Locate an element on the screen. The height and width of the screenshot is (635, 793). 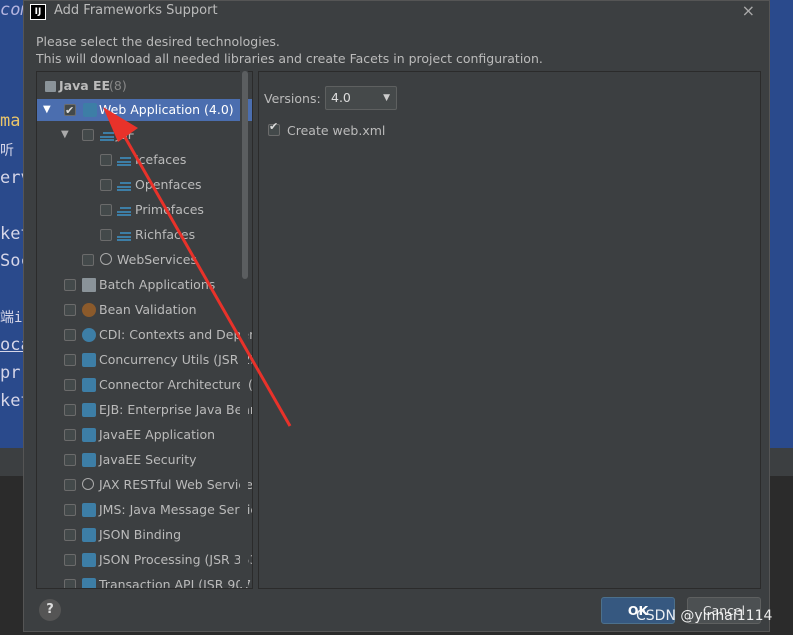
annotation-arrow is located at coordinates (197, 267).